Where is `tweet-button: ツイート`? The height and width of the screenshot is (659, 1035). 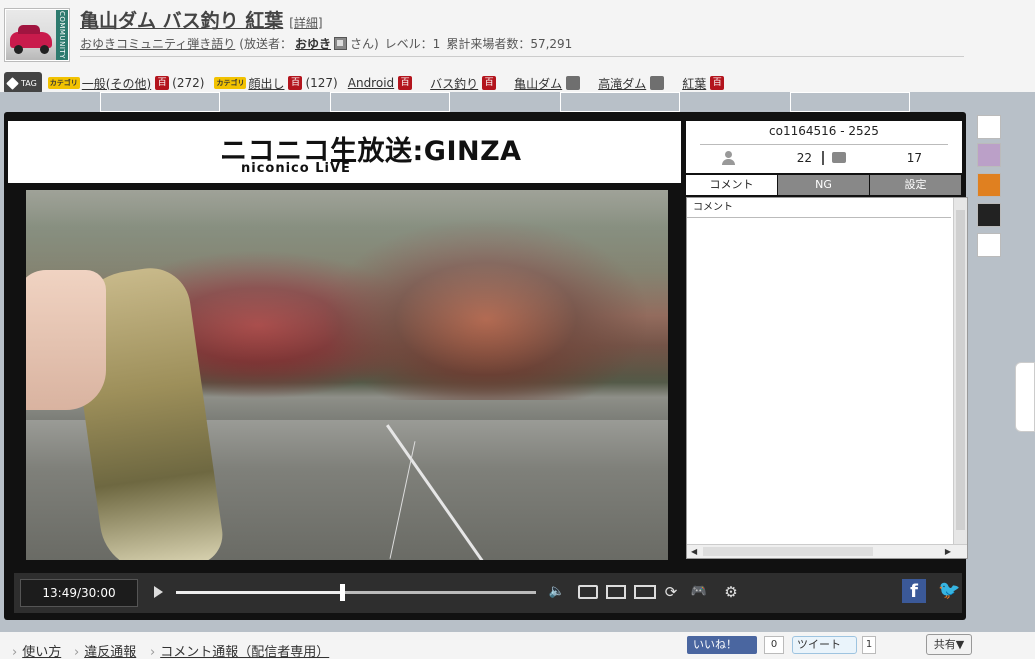
tweet-button: ツイート is located at coordinates (824, 645).